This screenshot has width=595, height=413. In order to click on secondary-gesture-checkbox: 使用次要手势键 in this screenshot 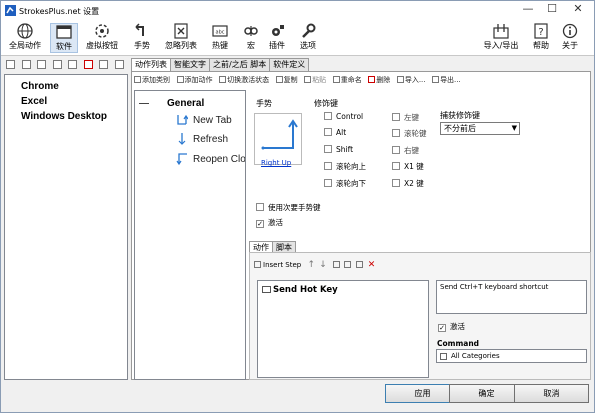, I will do `click(288, 207)`.